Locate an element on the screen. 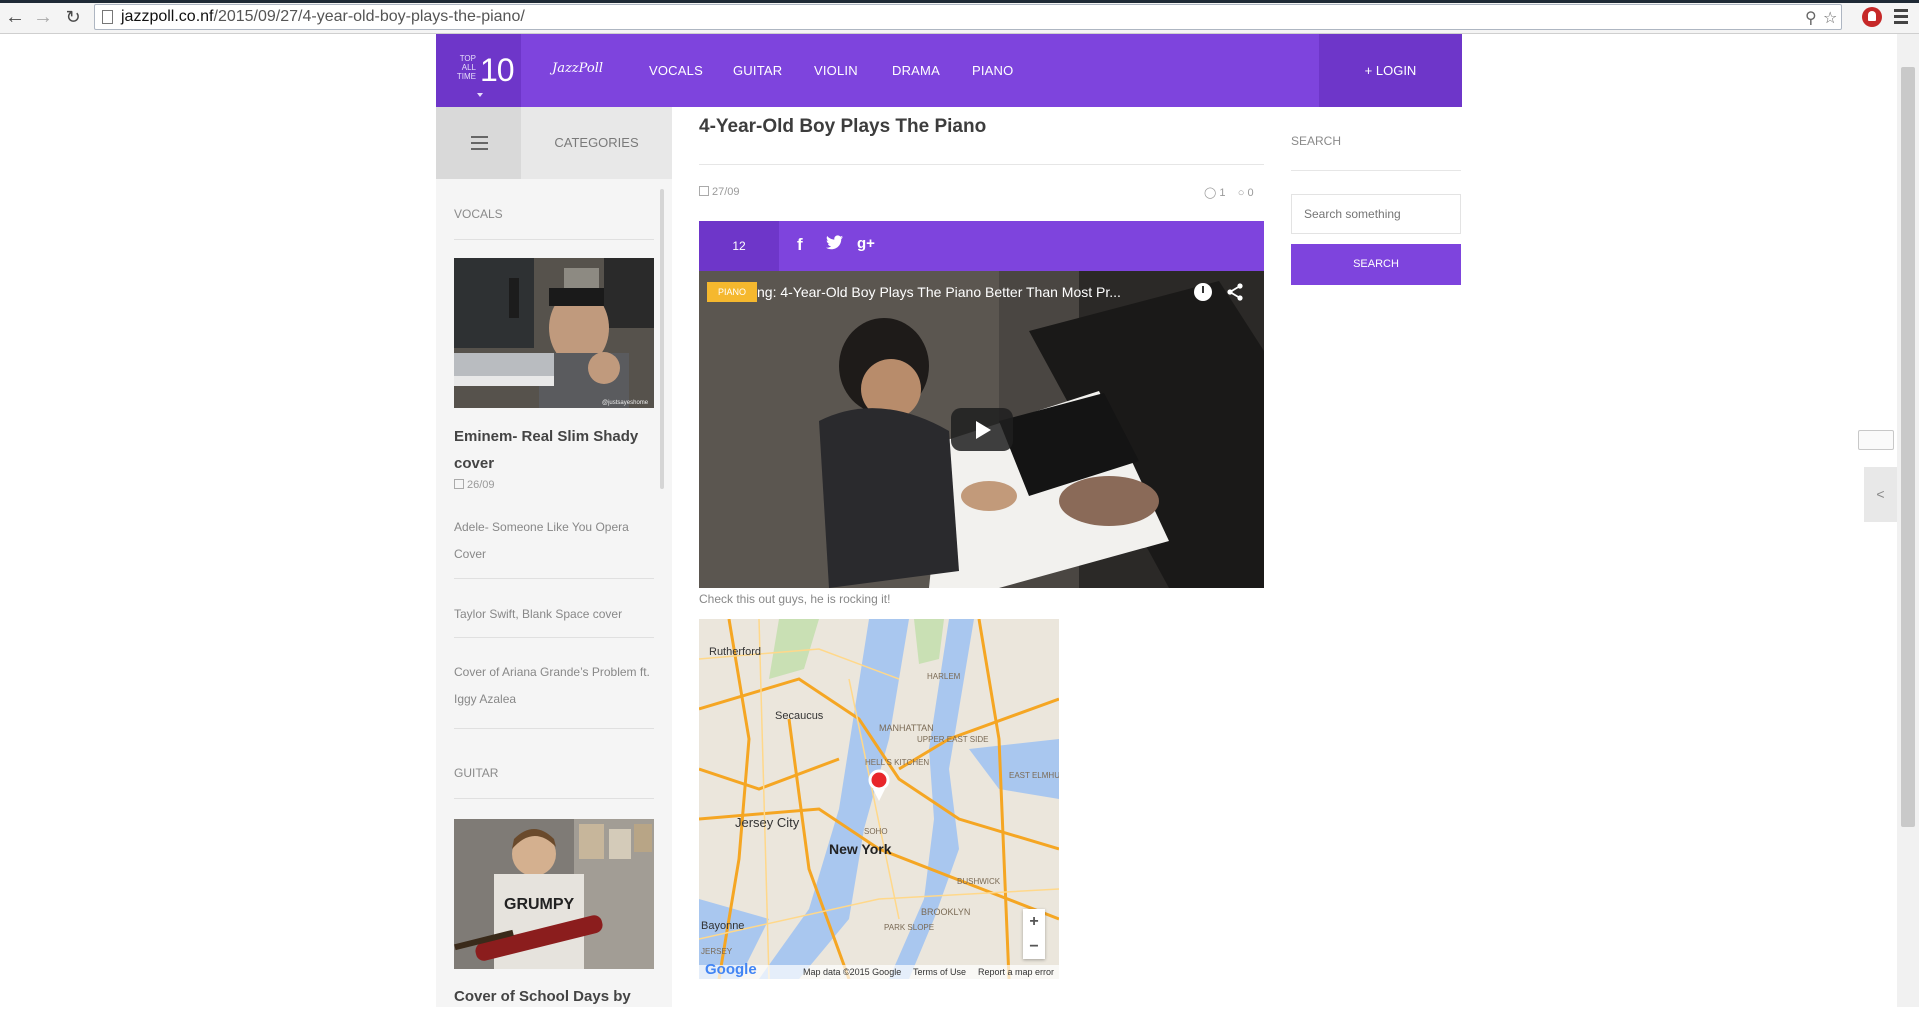  map-report-link: Report a map error is located at coordinates (1016, 972).